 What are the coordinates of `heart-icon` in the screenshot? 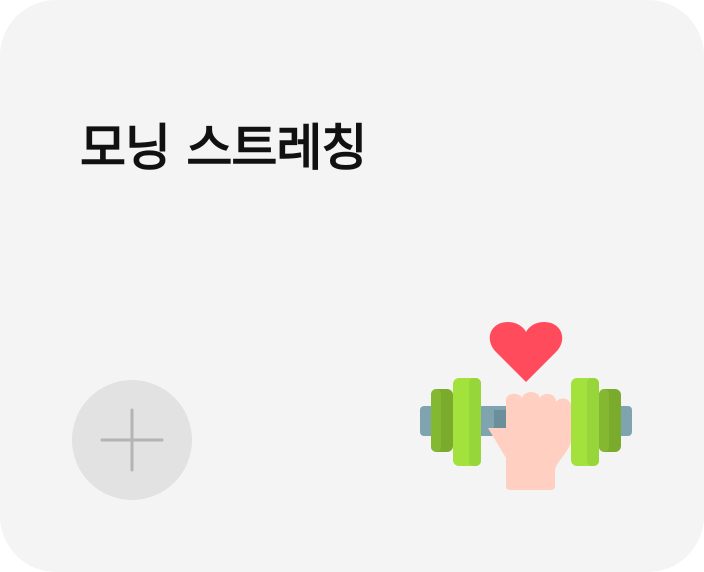 It's located at (526, 352).